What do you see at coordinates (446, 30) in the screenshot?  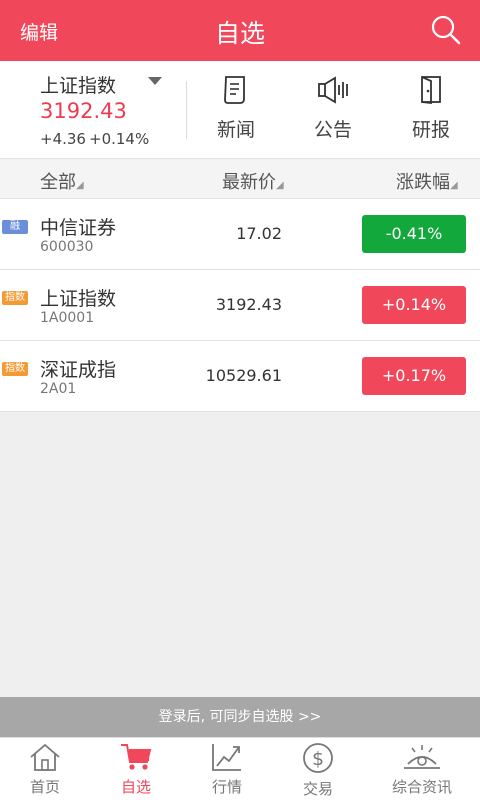 I see `search-icon` at bounding box center [446, 30].